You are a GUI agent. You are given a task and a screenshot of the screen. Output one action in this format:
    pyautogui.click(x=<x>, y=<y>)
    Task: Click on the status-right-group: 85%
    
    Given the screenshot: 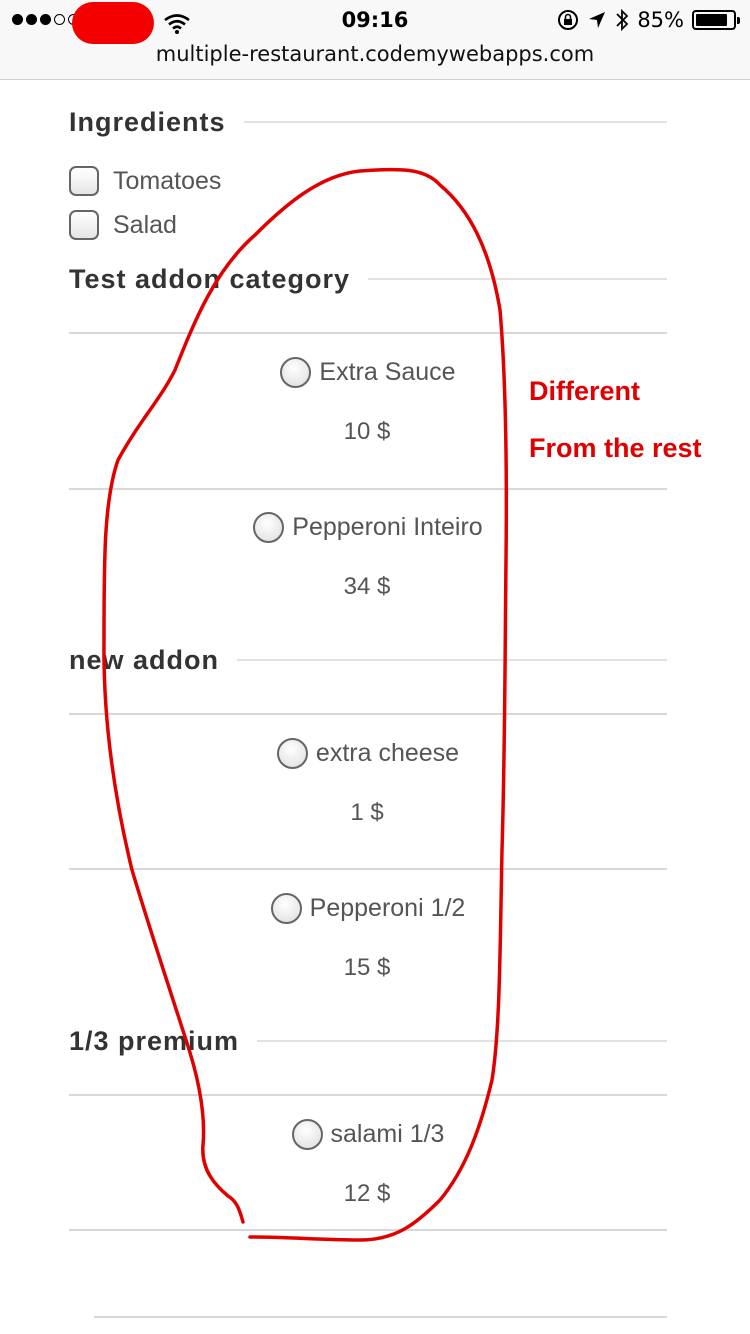 What is the action you would take?
    pyautogui.click(x=648, y=20)
    